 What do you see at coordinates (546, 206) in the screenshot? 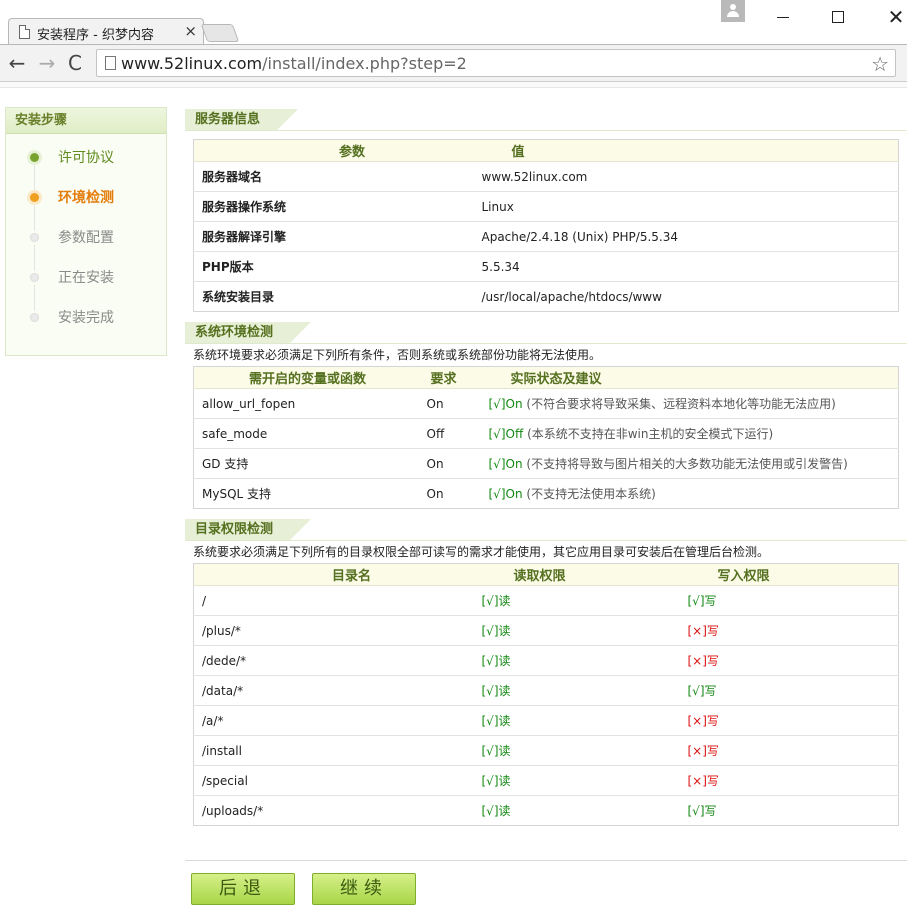
I see `table-row: 服务器操作系统 Linux` at bounding box center [546, 206].